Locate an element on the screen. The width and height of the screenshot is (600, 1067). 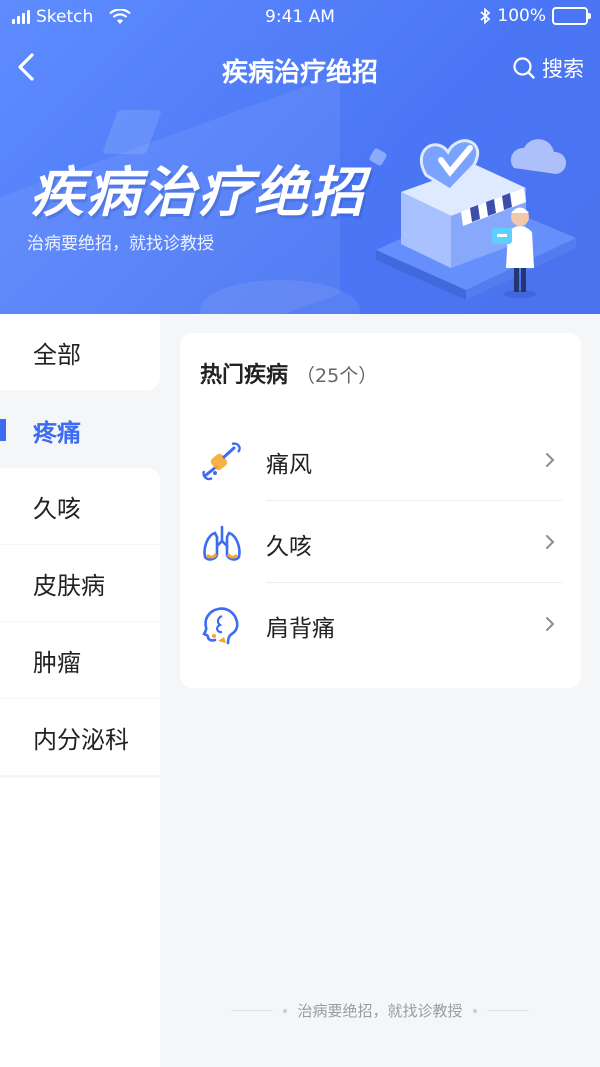
sidebar-item-endocrinology: 内分泌科 is located at coordinates (80, 737).